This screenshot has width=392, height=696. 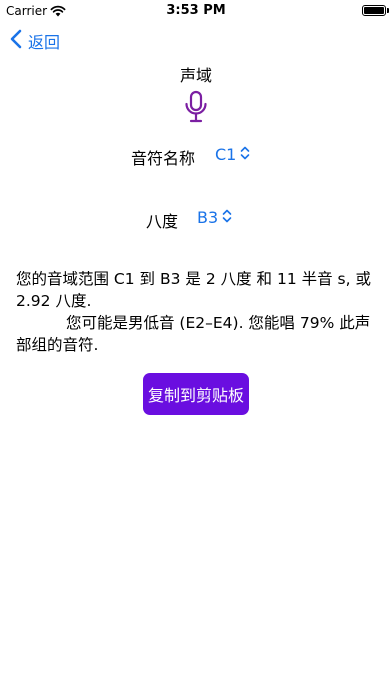 I want to click on page-title: 声域, so click(x=195, y=75).